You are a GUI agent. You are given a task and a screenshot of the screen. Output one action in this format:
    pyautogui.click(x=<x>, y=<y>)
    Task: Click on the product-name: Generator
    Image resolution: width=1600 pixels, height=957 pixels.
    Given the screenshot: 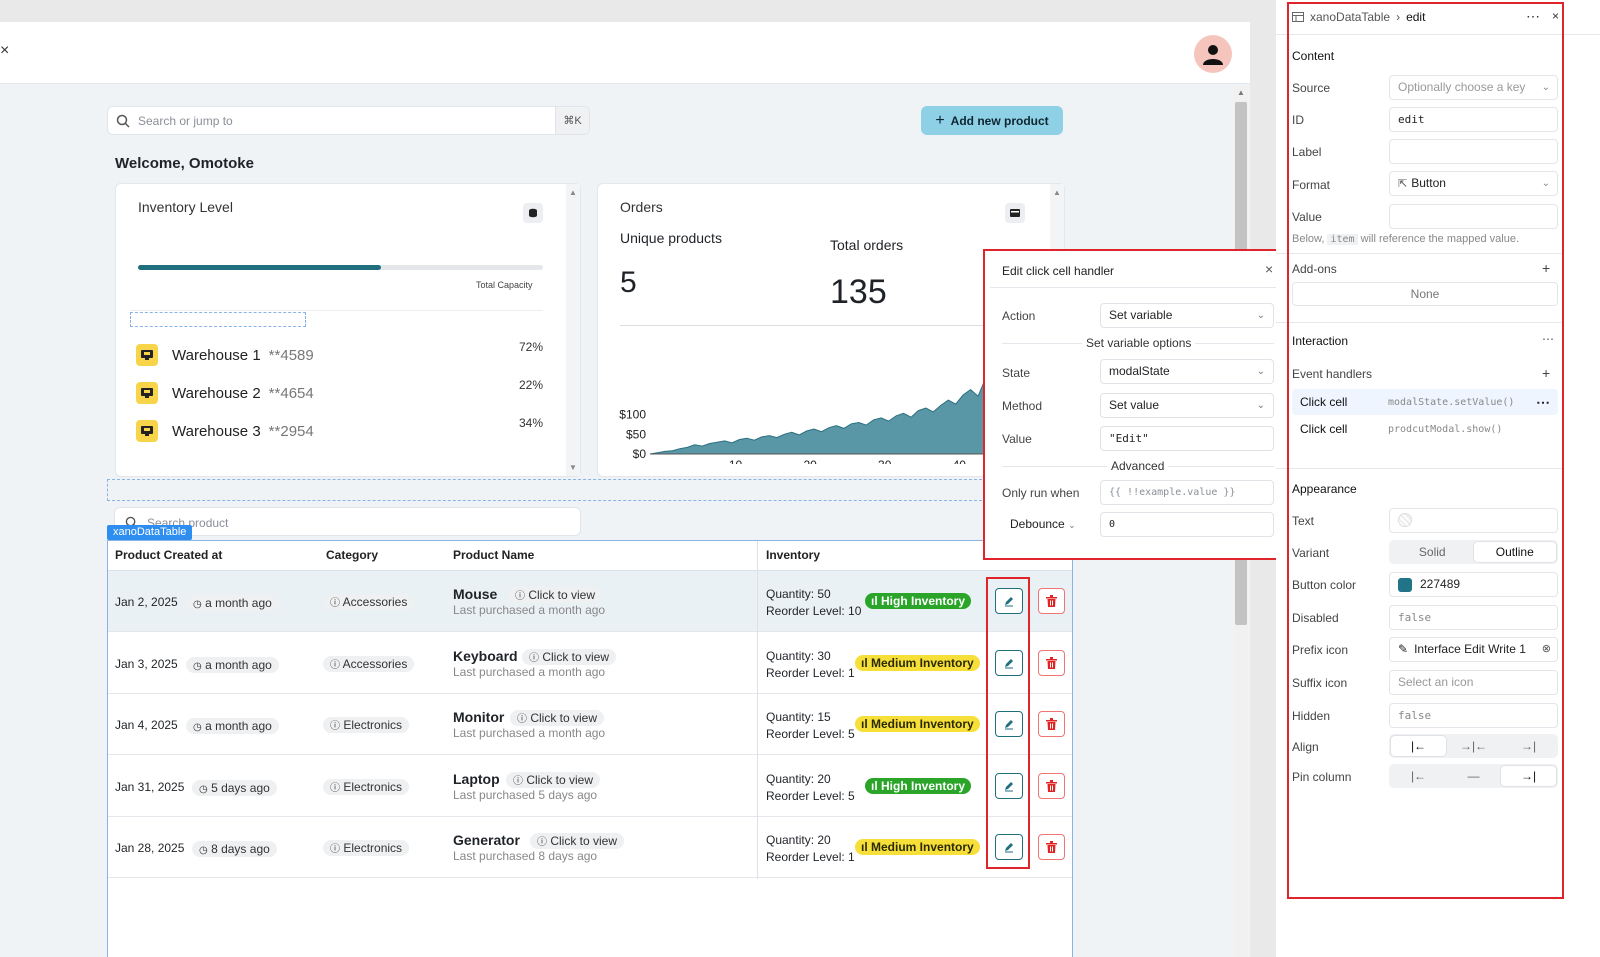 What is the action you would take?
    pyautogui.click(x=486, y=840)
    